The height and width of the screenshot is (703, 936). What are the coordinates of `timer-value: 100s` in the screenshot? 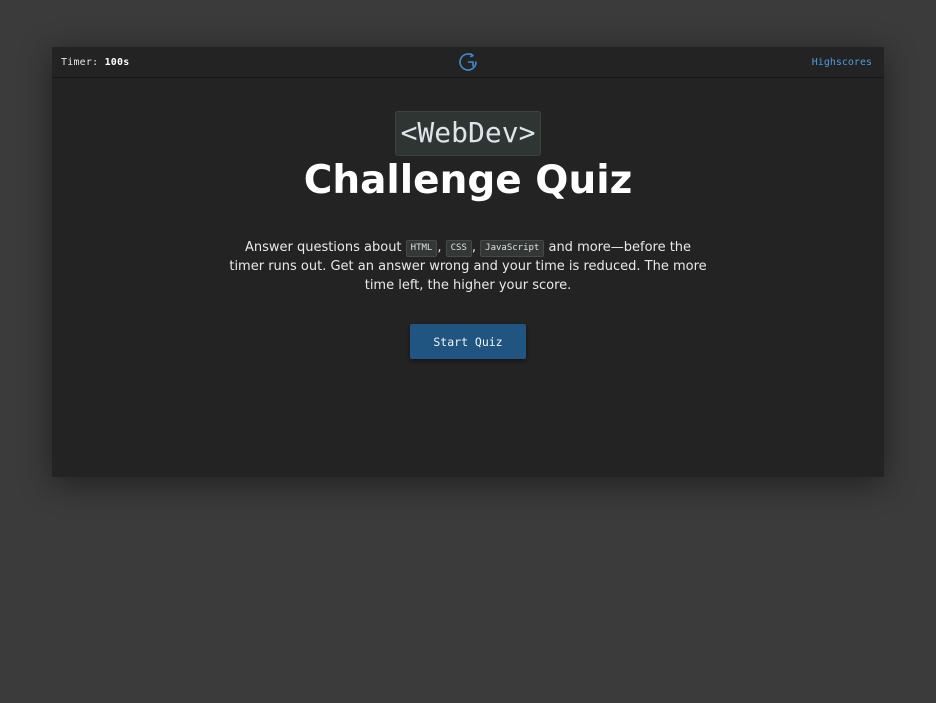 It's located at (117, 62).